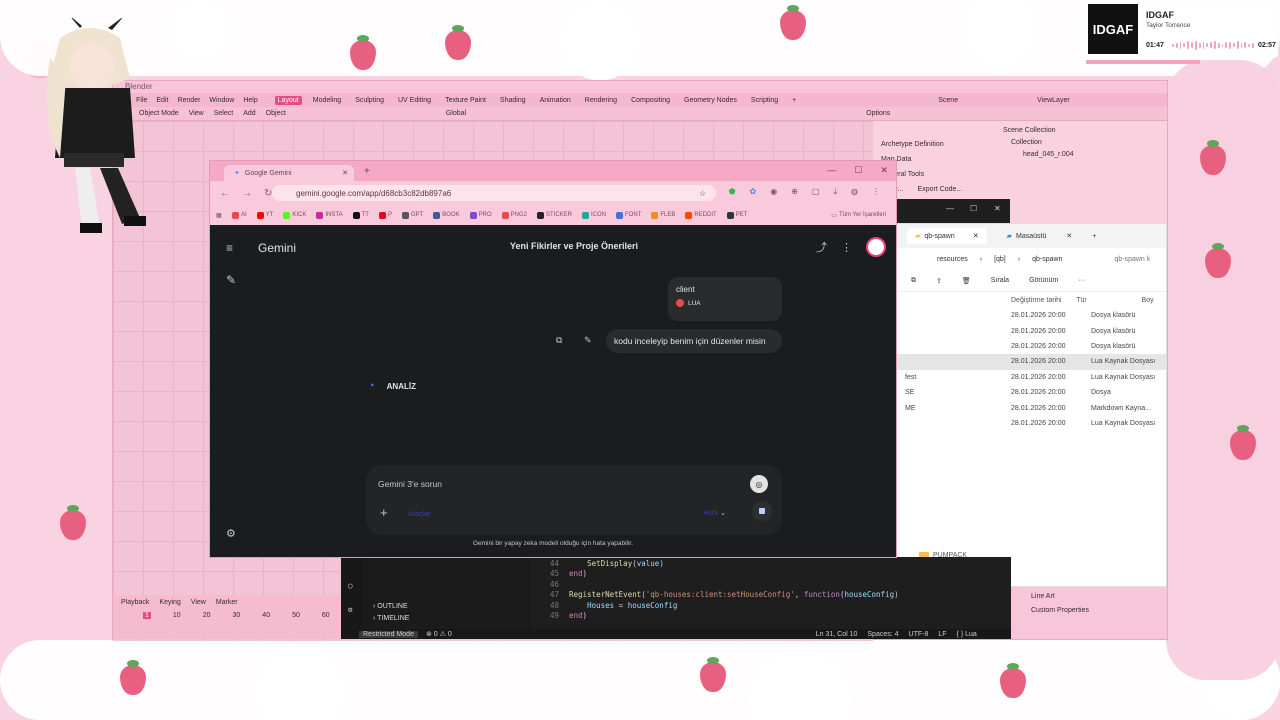 This screenshot has width=1280, height=720. I want to click on bookmark-item: AI, so click(239, 215).